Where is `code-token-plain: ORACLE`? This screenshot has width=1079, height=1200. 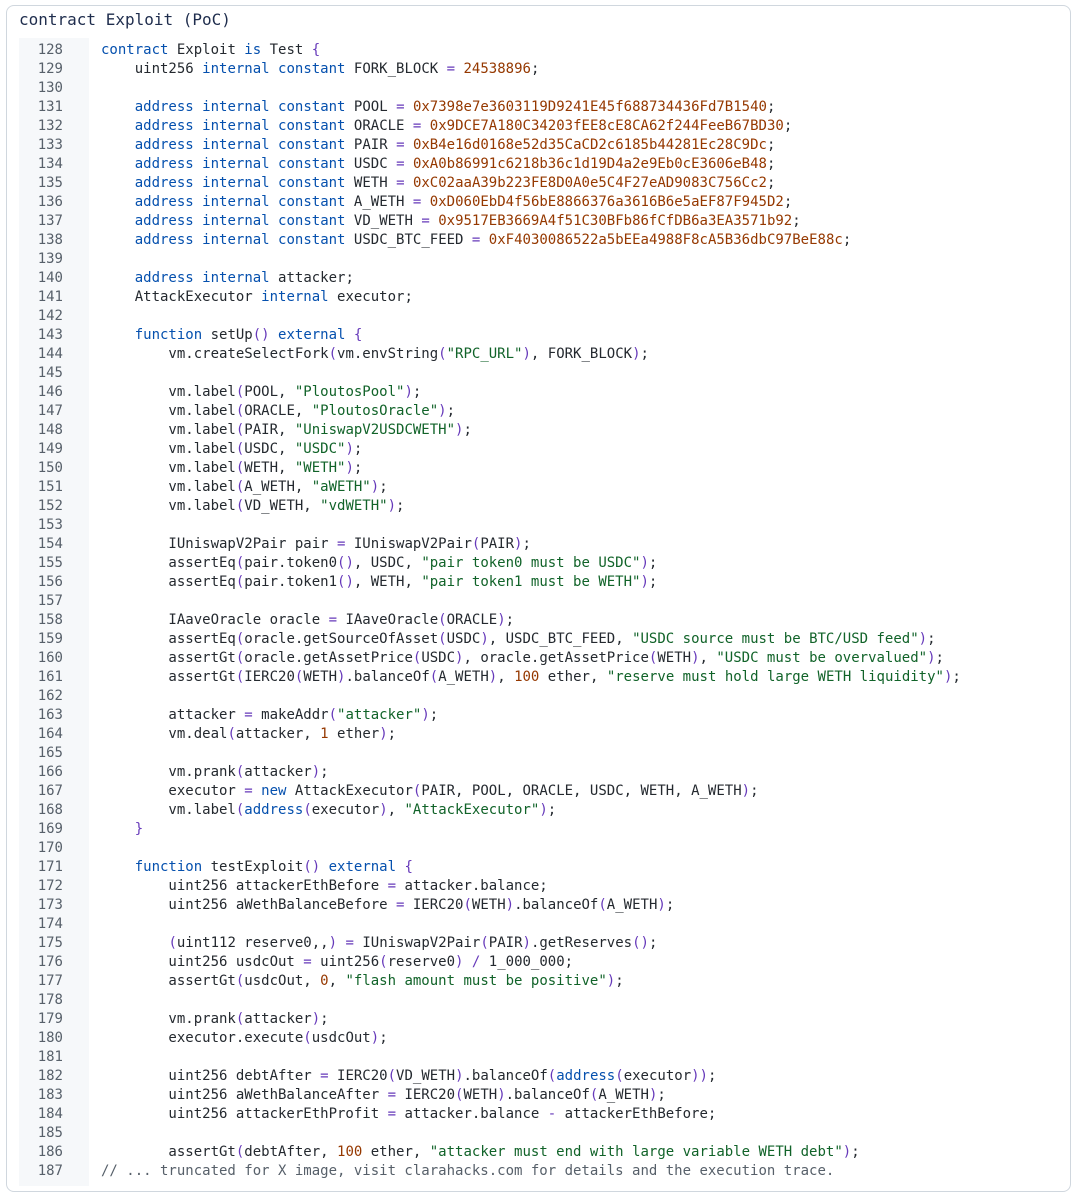 code-token-plain: ORACLE is located at coordinates (379, 126).